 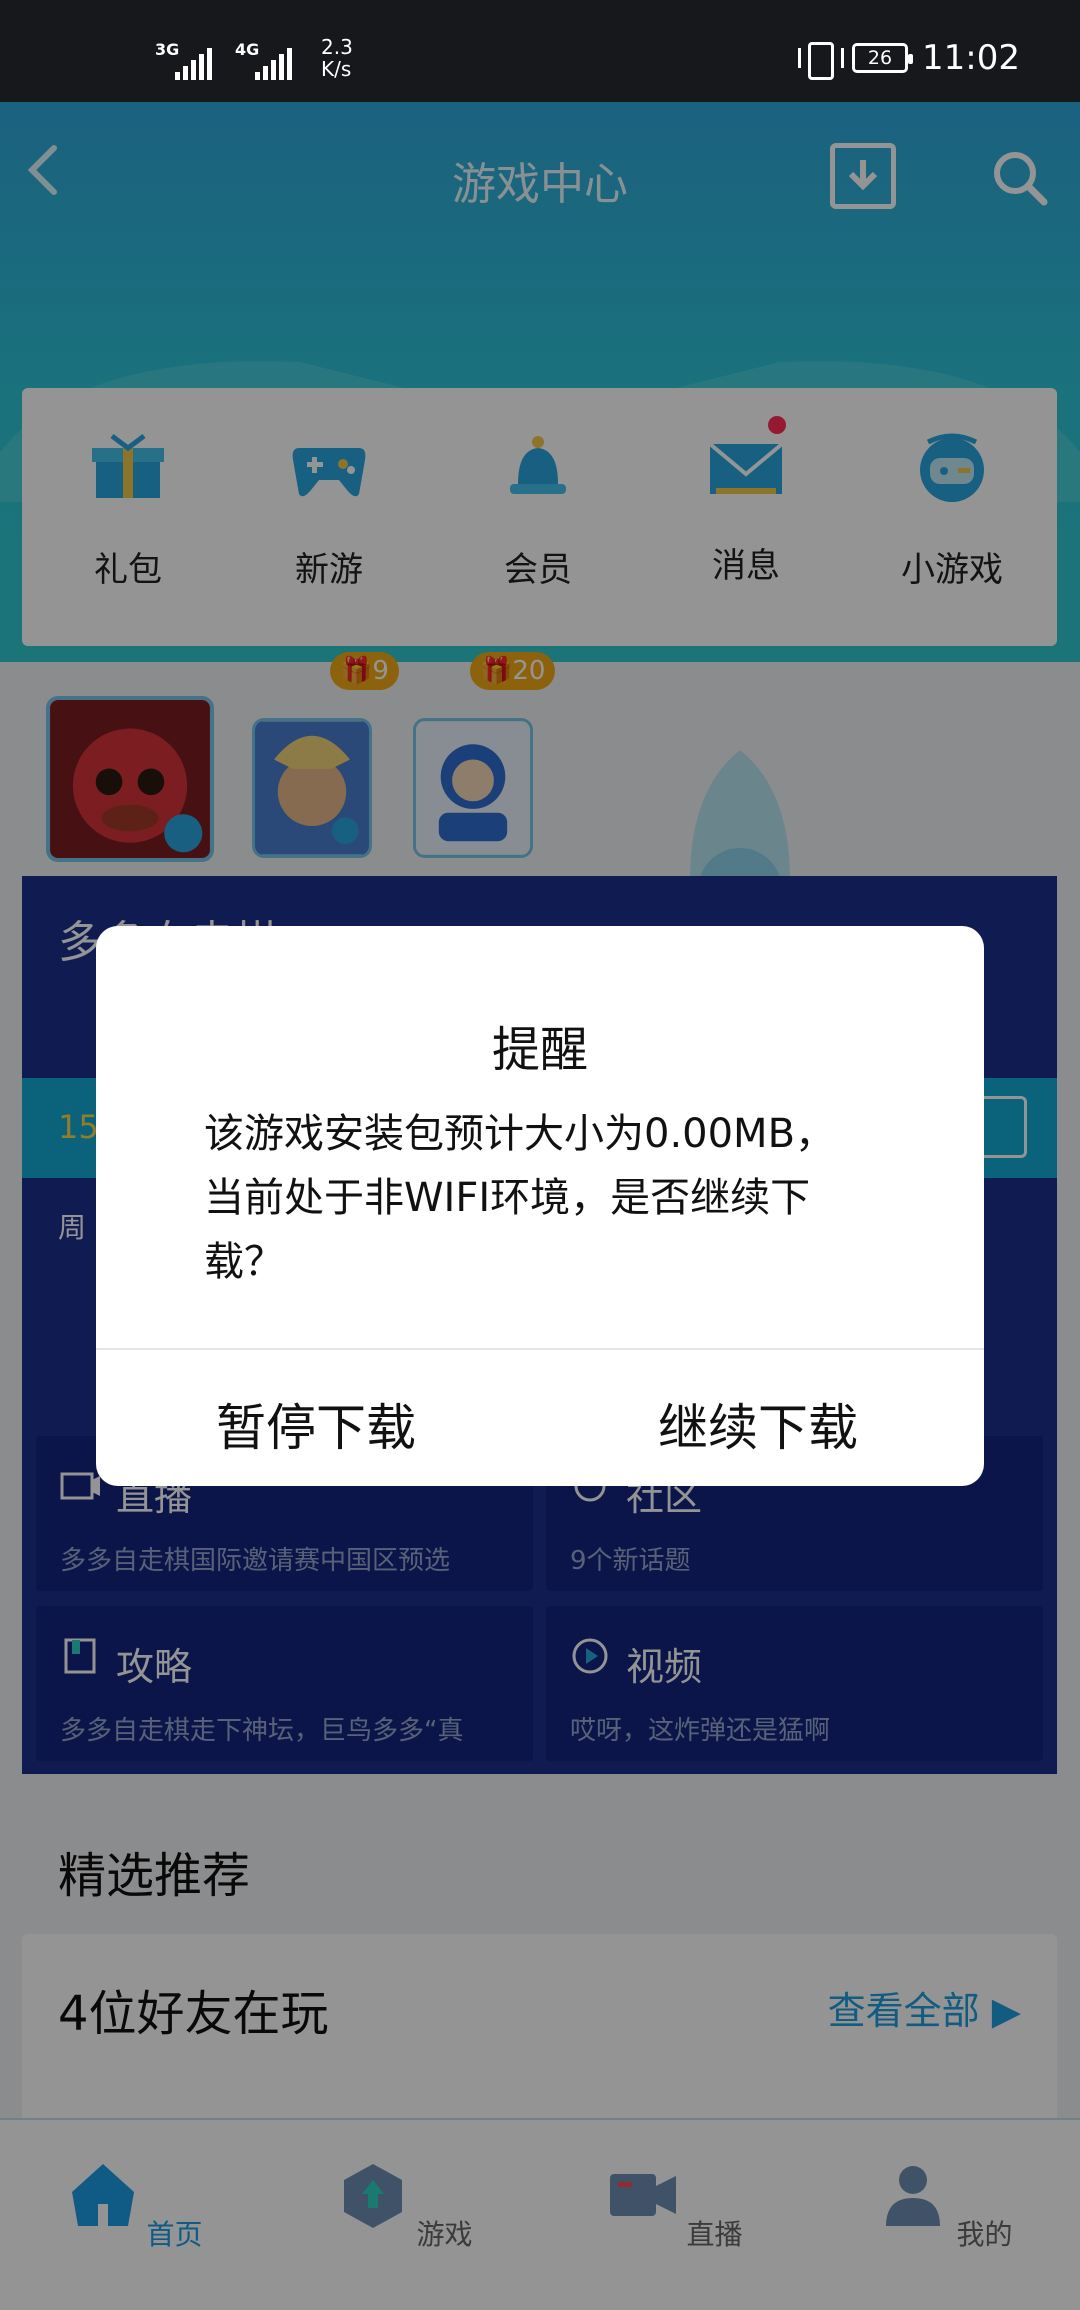 What do you see at coordinates (883, 58) in the screenshot?
I see `battery-icon: 26` at bounding box center [883, 58].